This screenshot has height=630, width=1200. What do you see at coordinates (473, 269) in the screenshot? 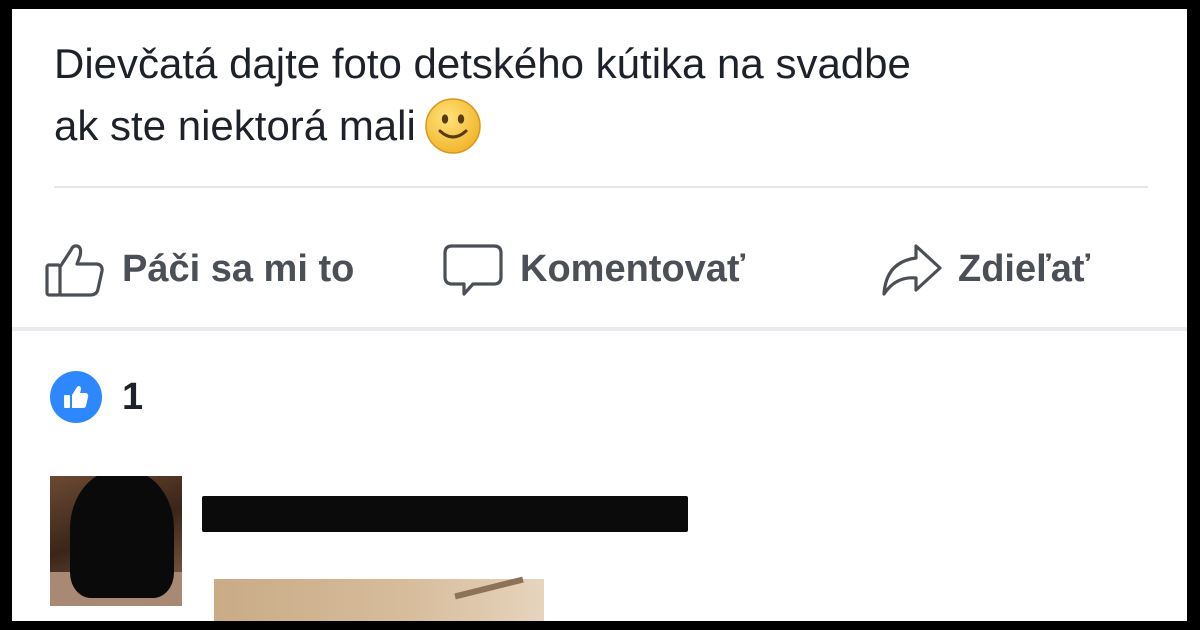
I see `speech-bubble-icon` at bounding box center [473, 269].